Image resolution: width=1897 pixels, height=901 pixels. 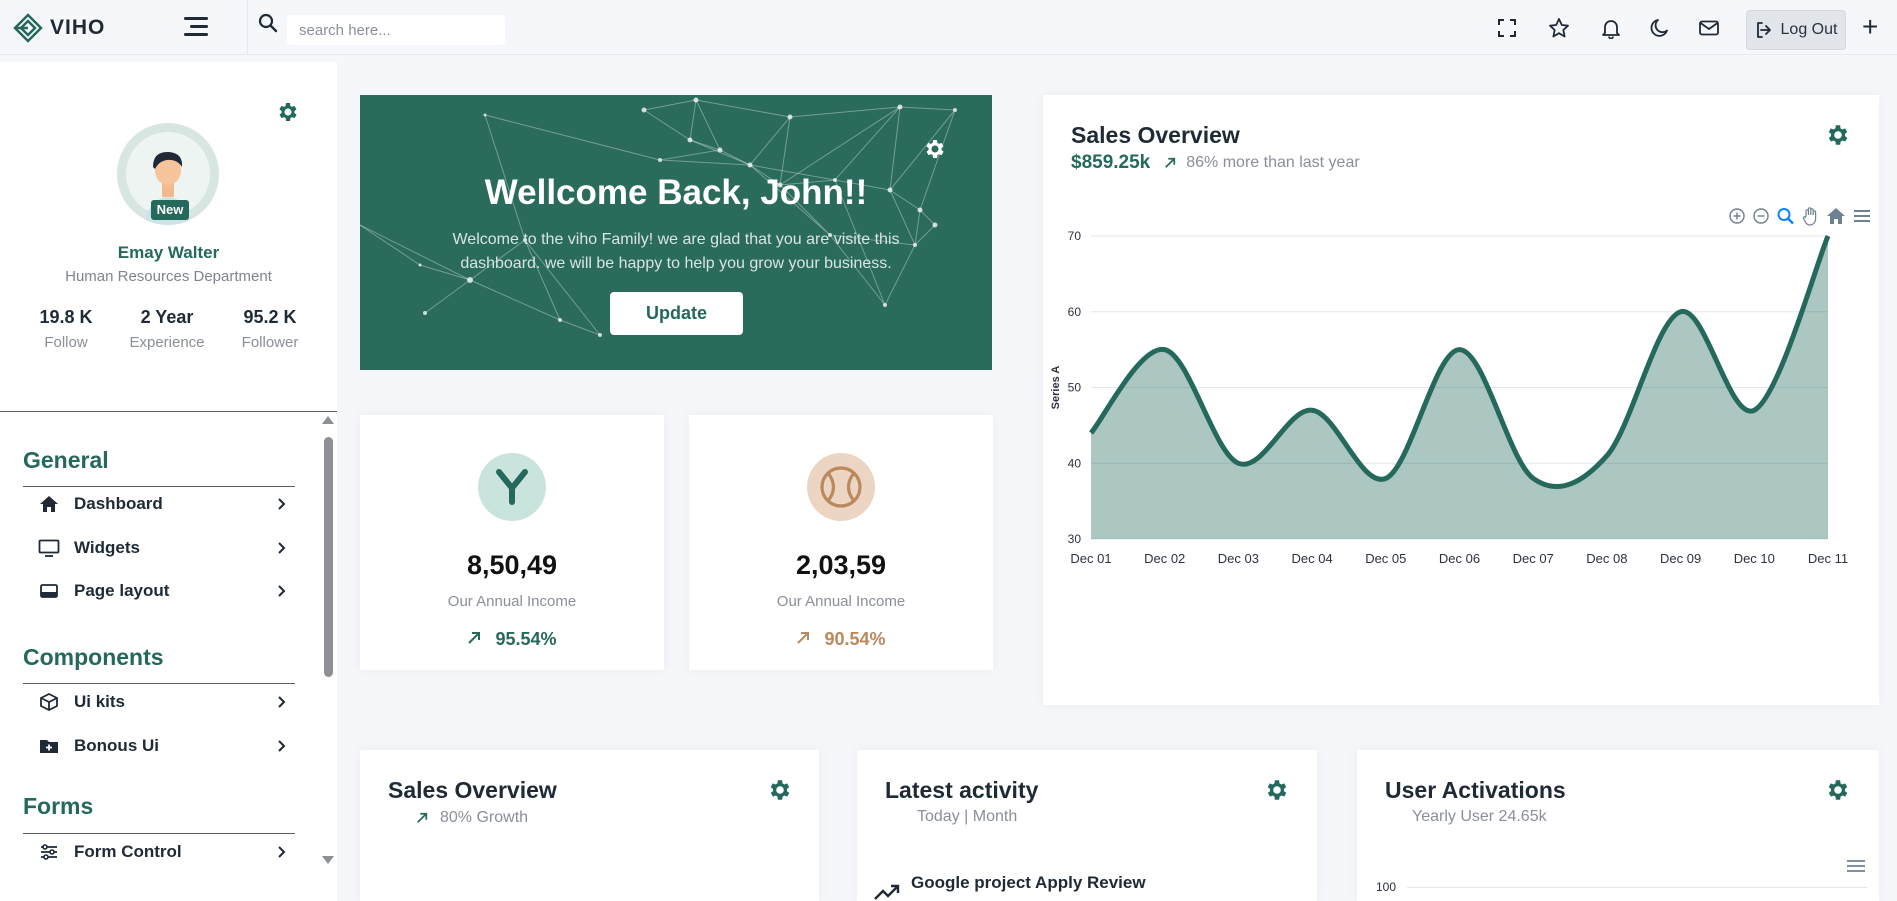 I want to click on sidebar-item-bonous-ui: Bonous Ui, so click(x=163, y=746).